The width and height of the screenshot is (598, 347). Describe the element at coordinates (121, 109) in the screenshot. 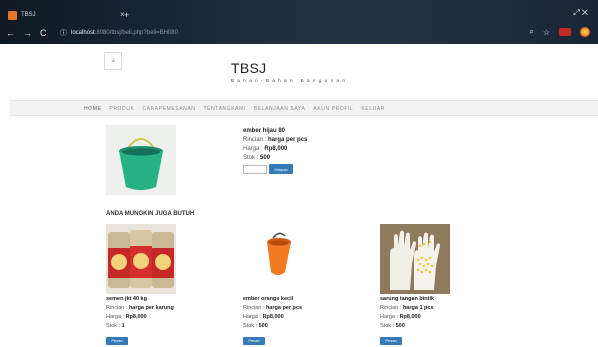

I see `nav-item-produk: PRODUK` at that location.